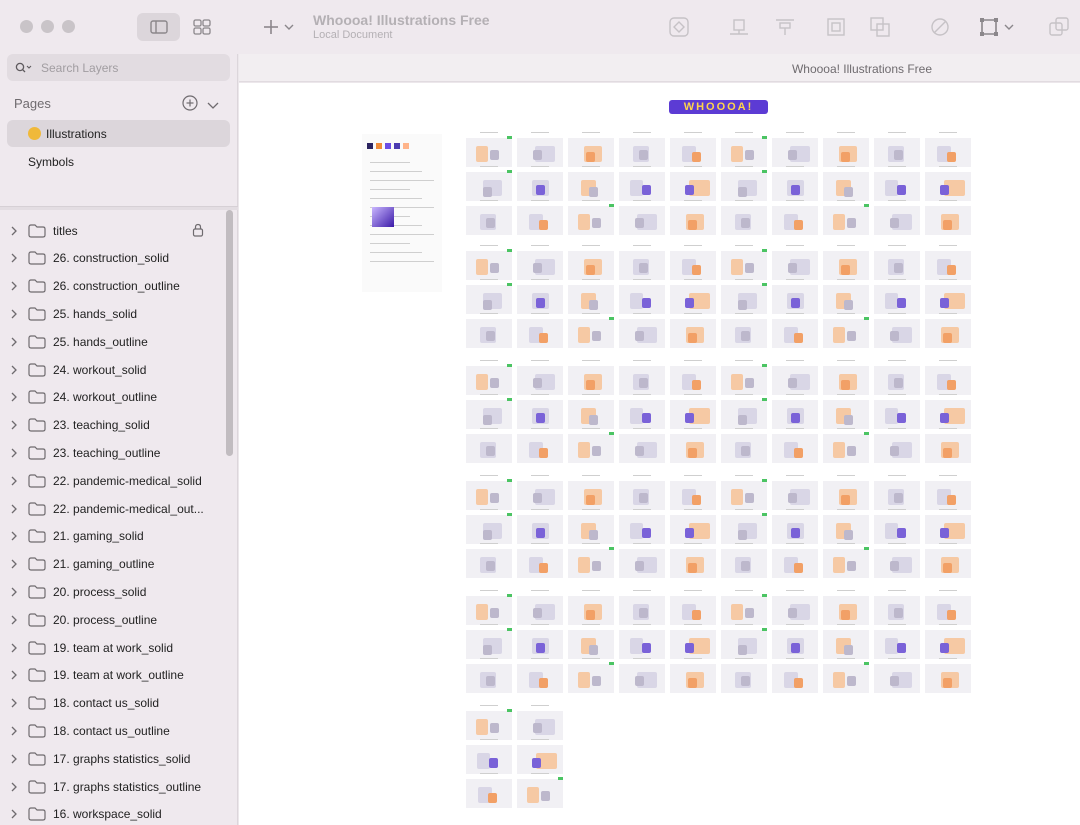  I want to click on distribute-button, so click(785, 27).